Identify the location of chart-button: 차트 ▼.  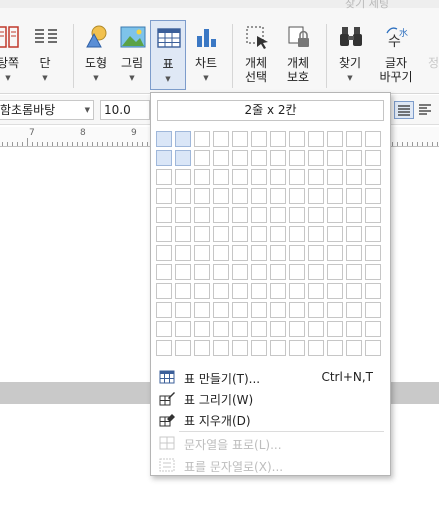
(206, 55).